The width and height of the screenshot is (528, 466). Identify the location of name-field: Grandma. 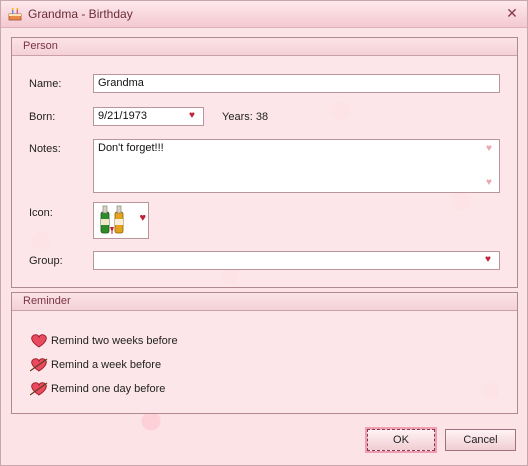
(296, 83).